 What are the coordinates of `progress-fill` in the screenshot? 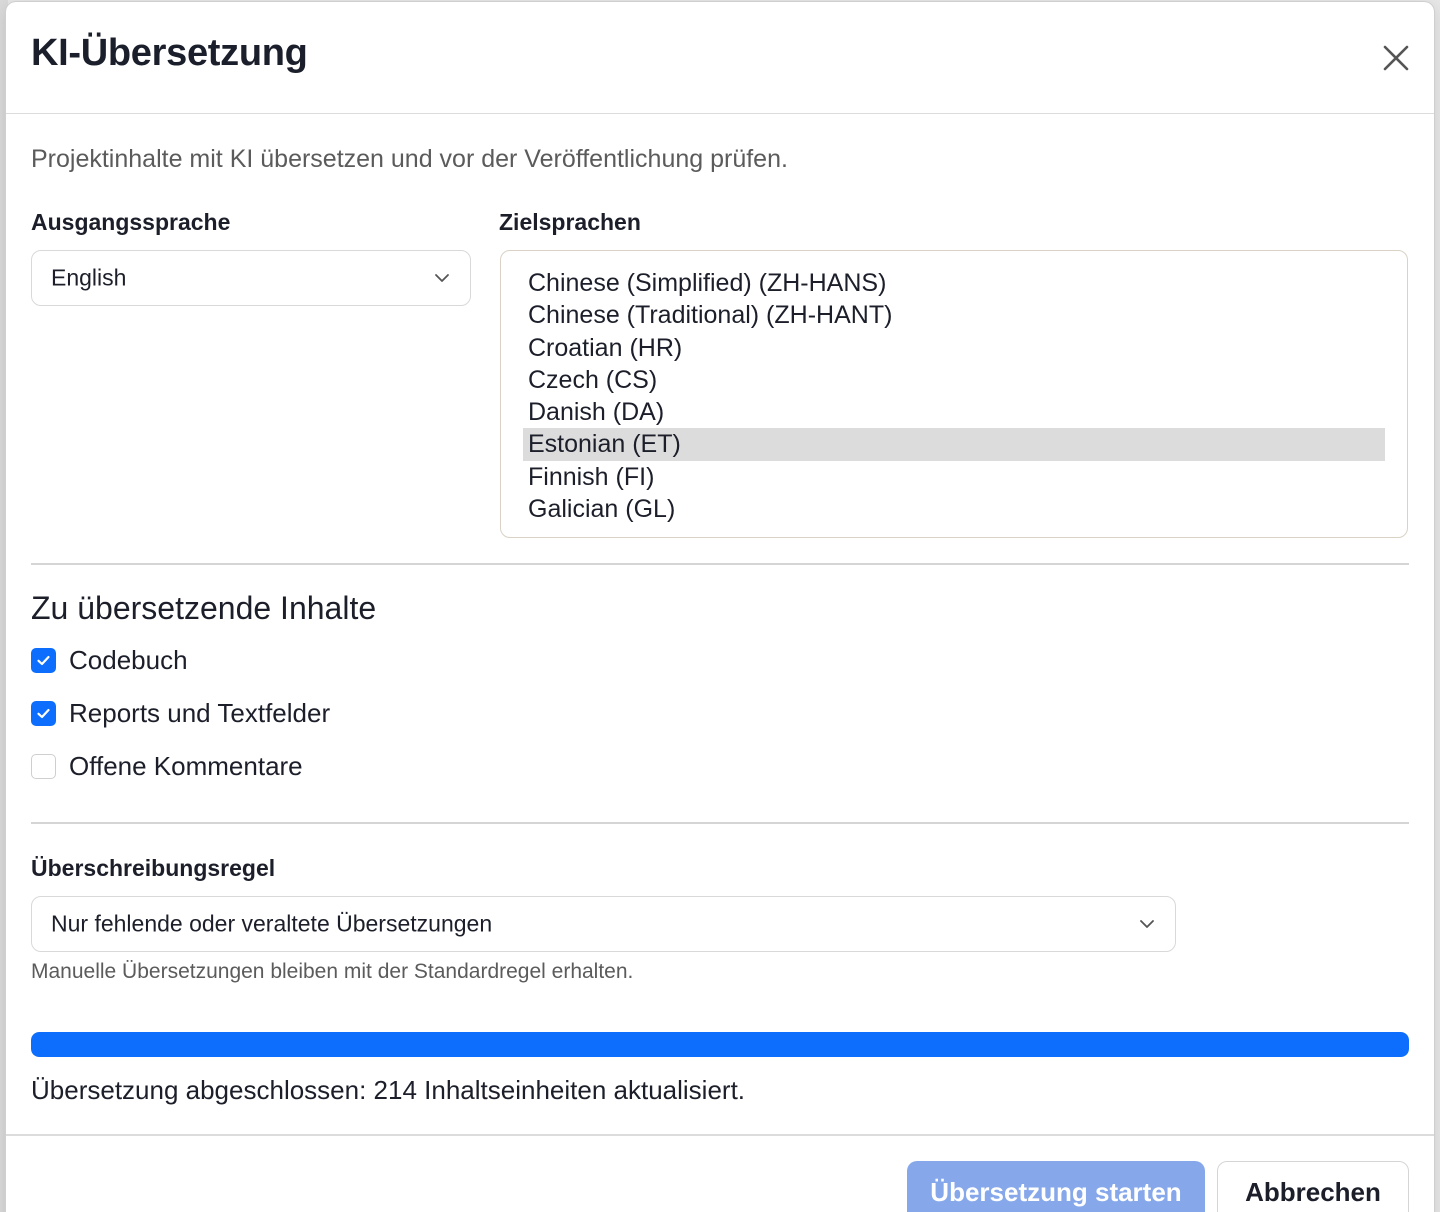 It's located at (720, 1044).